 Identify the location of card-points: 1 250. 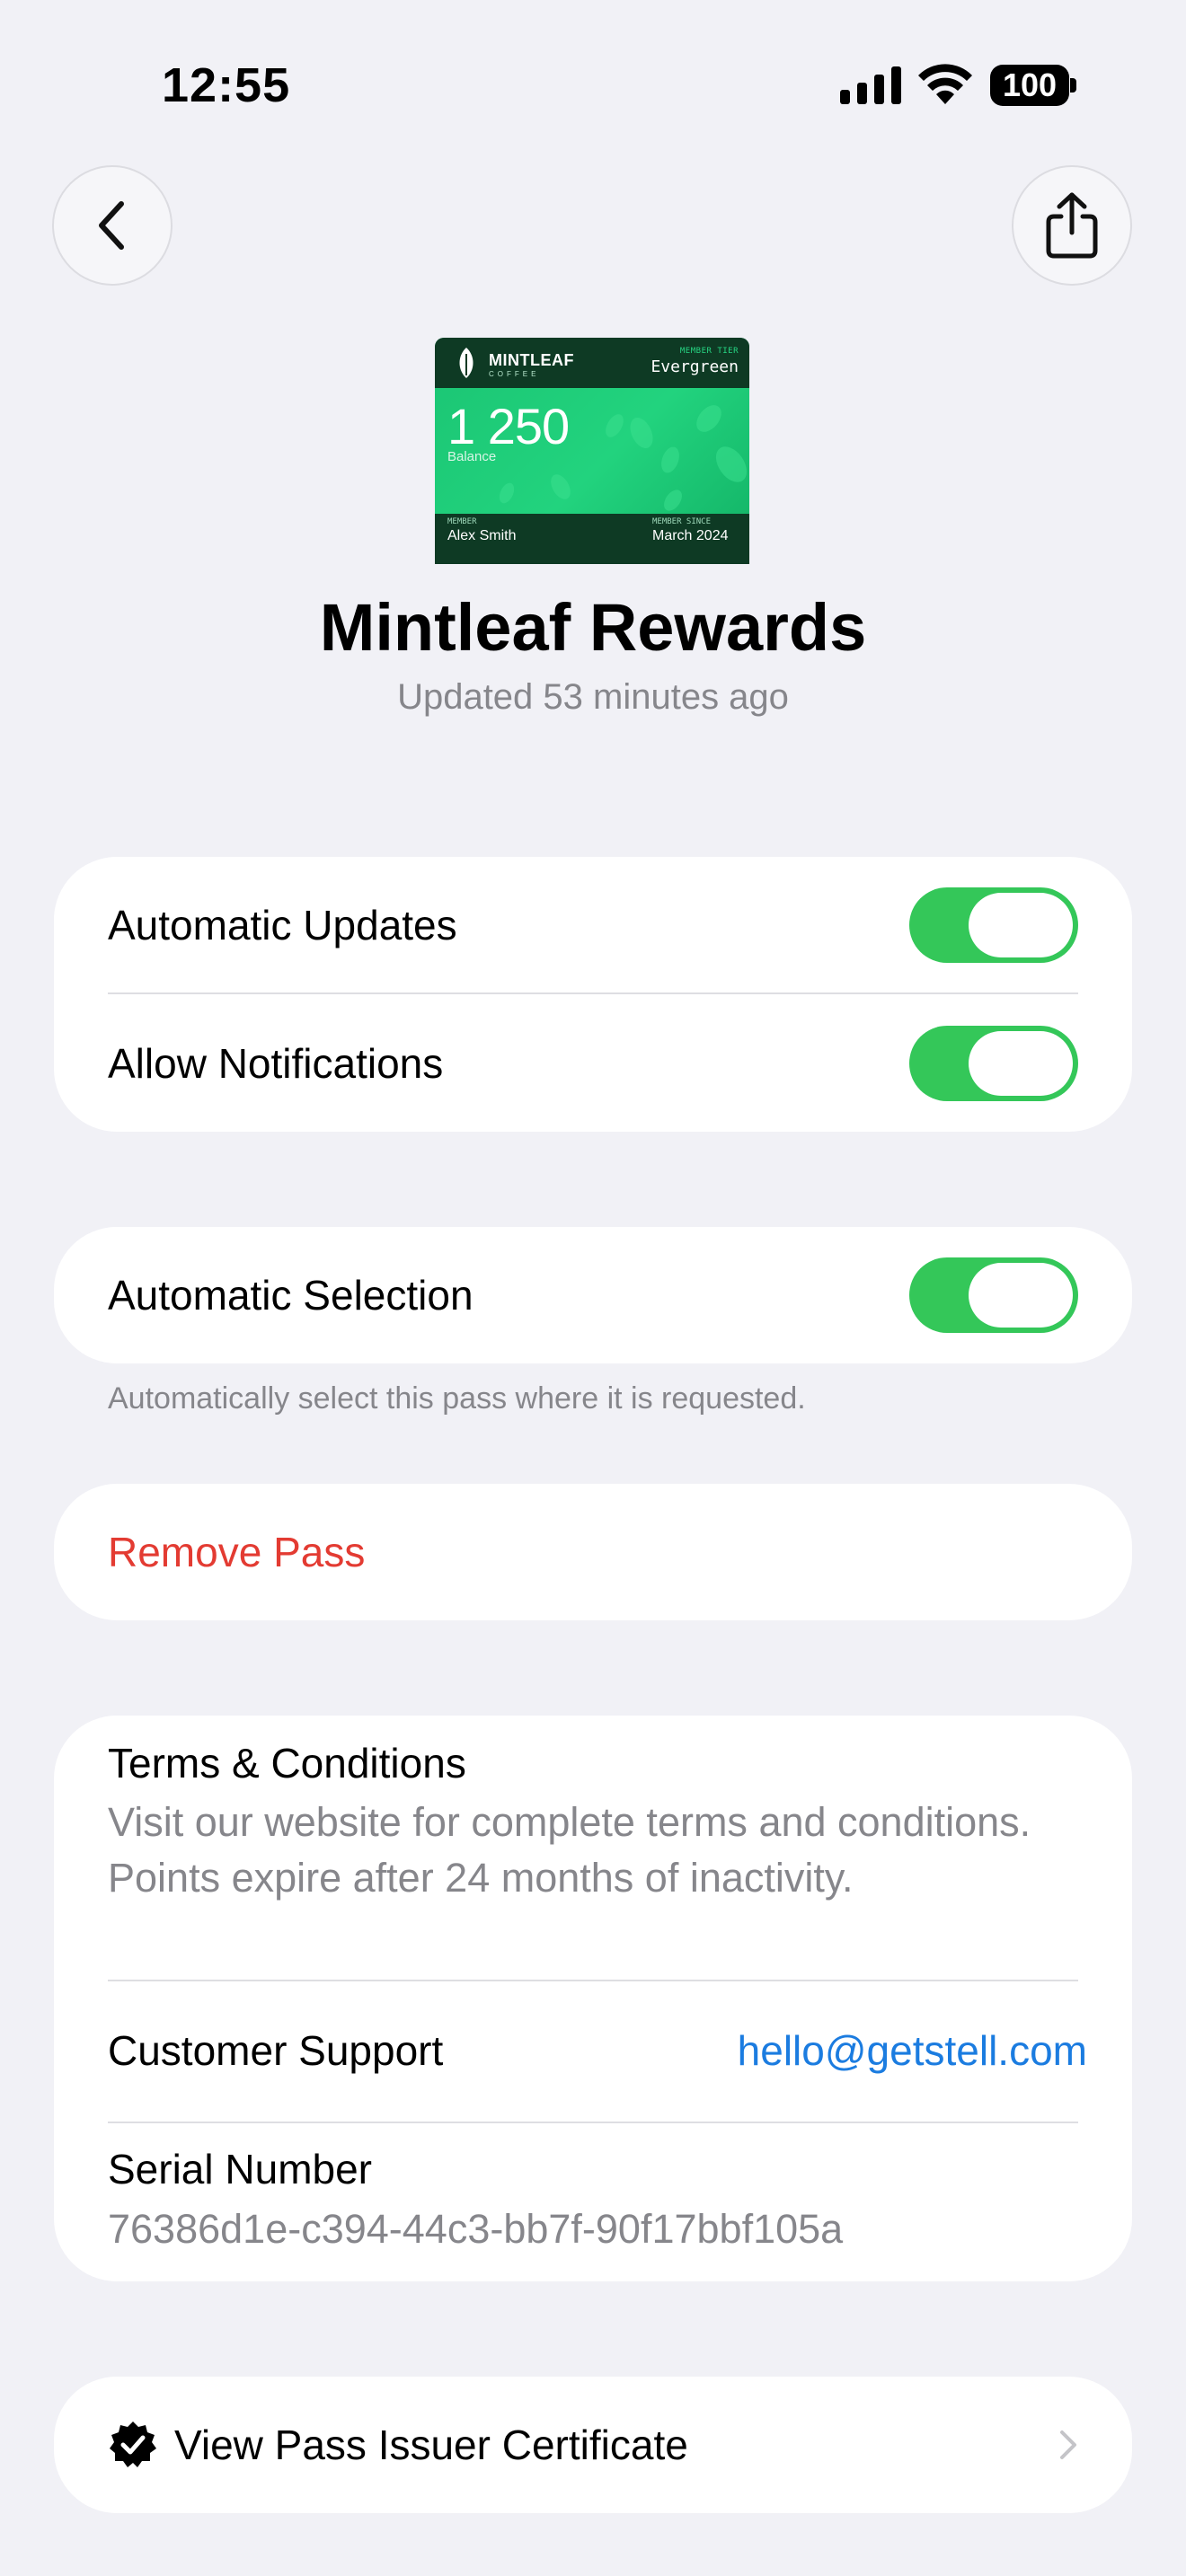
(508, 426).